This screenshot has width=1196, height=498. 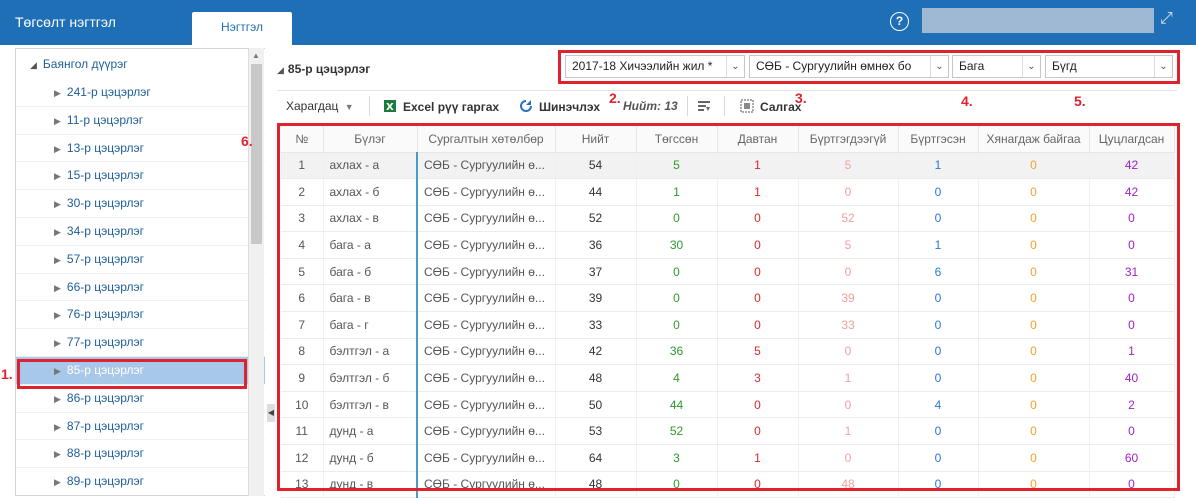 I want to click on sidebar-item-label: 241-р цэцэрлэг, so click(x=108, y=92).